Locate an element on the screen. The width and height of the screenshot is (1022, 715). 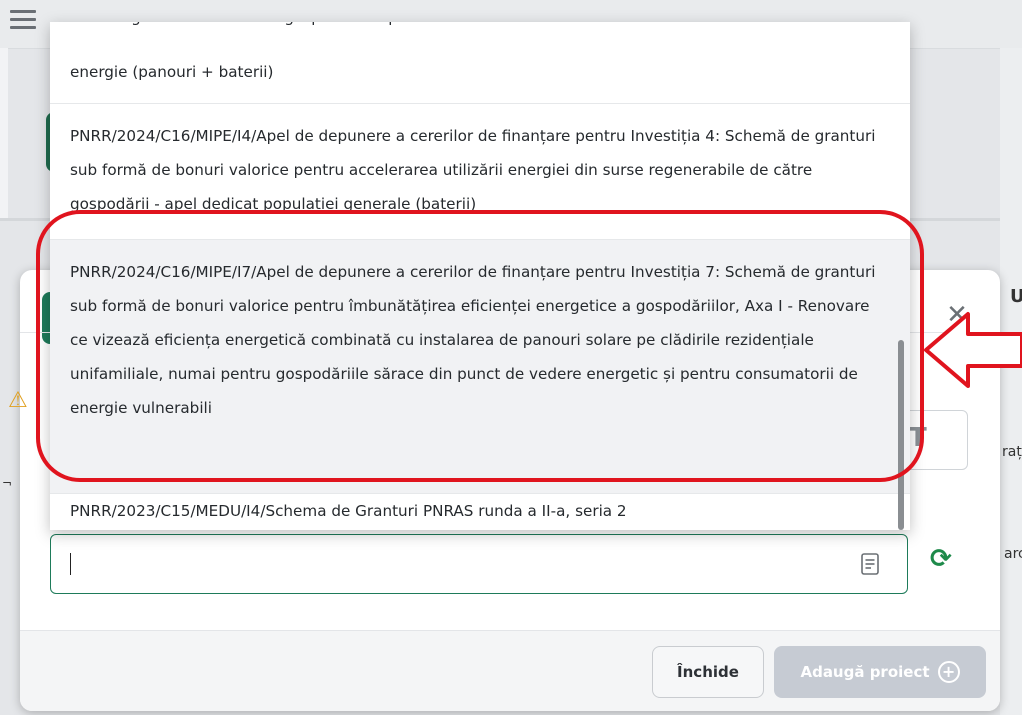
plus-circle-icon: + is located at coordinates (948, 672).